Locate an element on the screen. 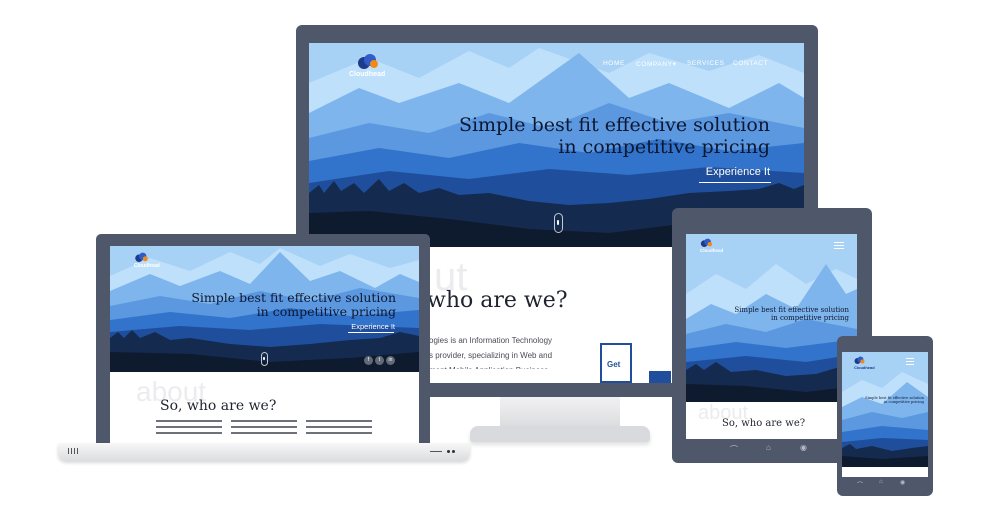 The image size is (1000, 523). linkedin-icon: in is located at coordinates (390, 360).